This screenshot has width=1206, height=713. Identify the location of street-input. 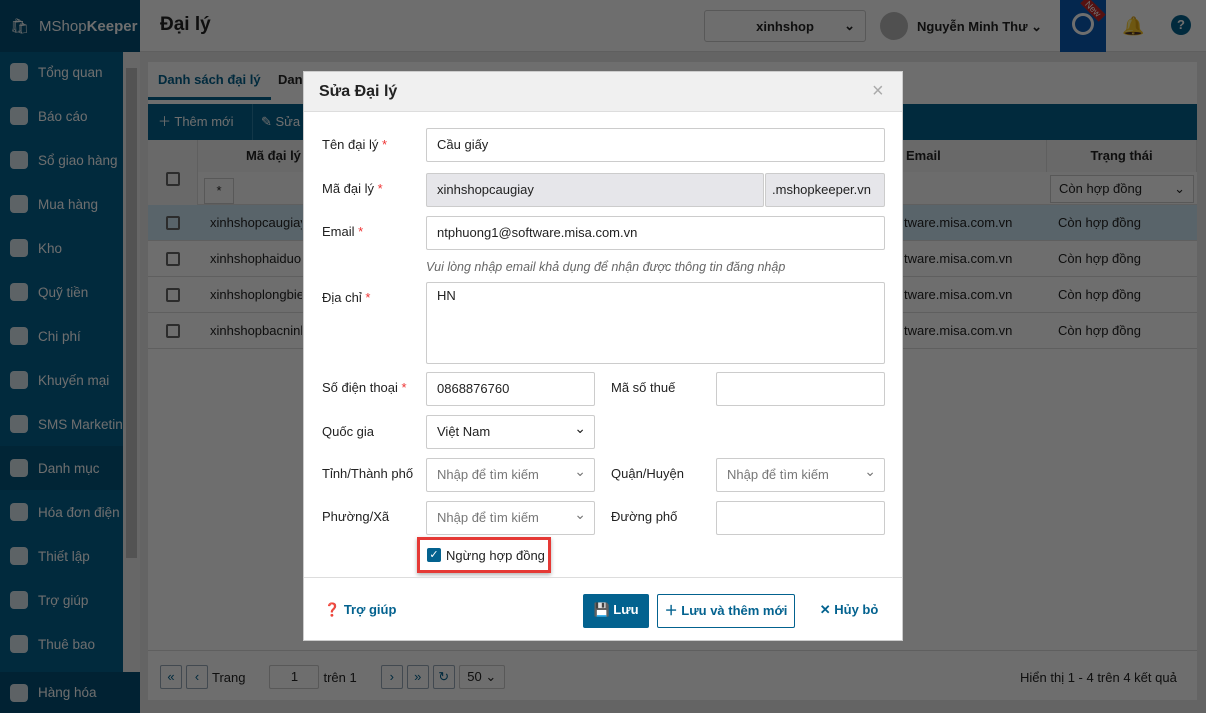
(800, 518).